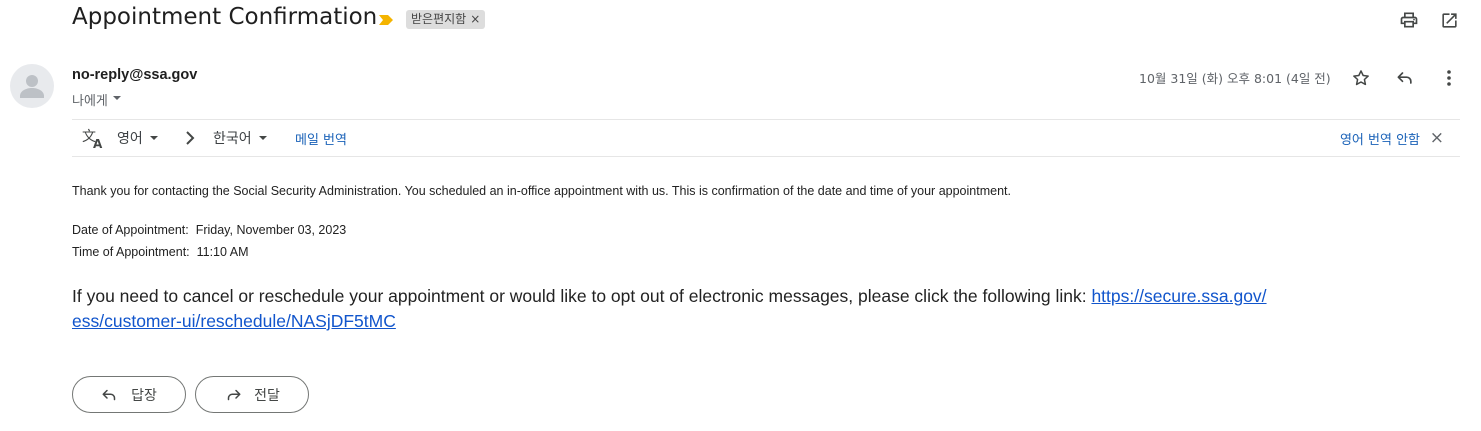  What do you see at coordinates (129, 394) in the screenshot?
I see `reply-button: 답장` at bounding box center [129, 394].